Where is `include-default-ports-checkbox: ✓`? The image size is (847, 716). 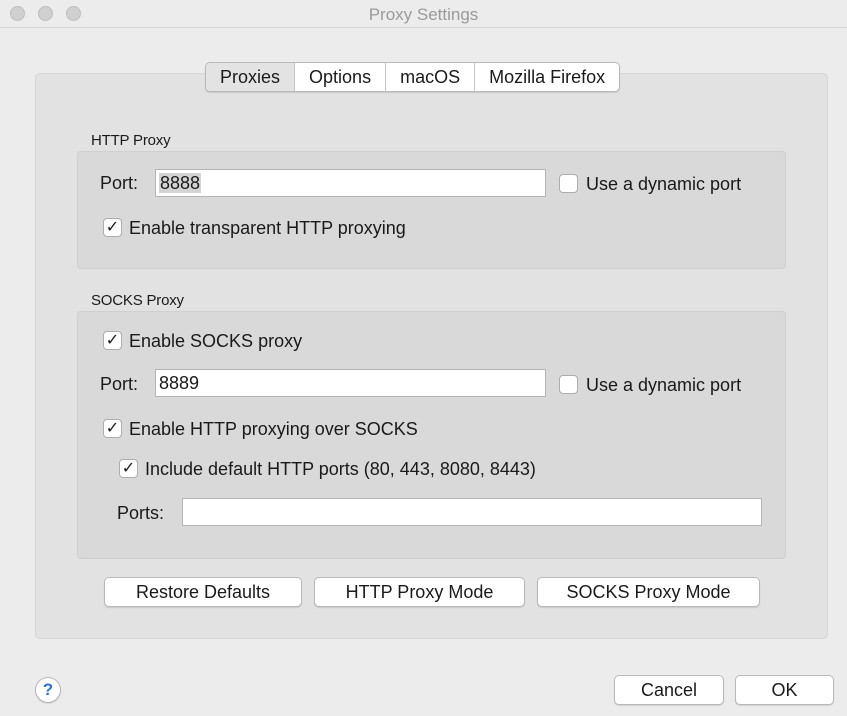 include-default-ports-checkbox: ✓ is located at coordinates (128, 468).